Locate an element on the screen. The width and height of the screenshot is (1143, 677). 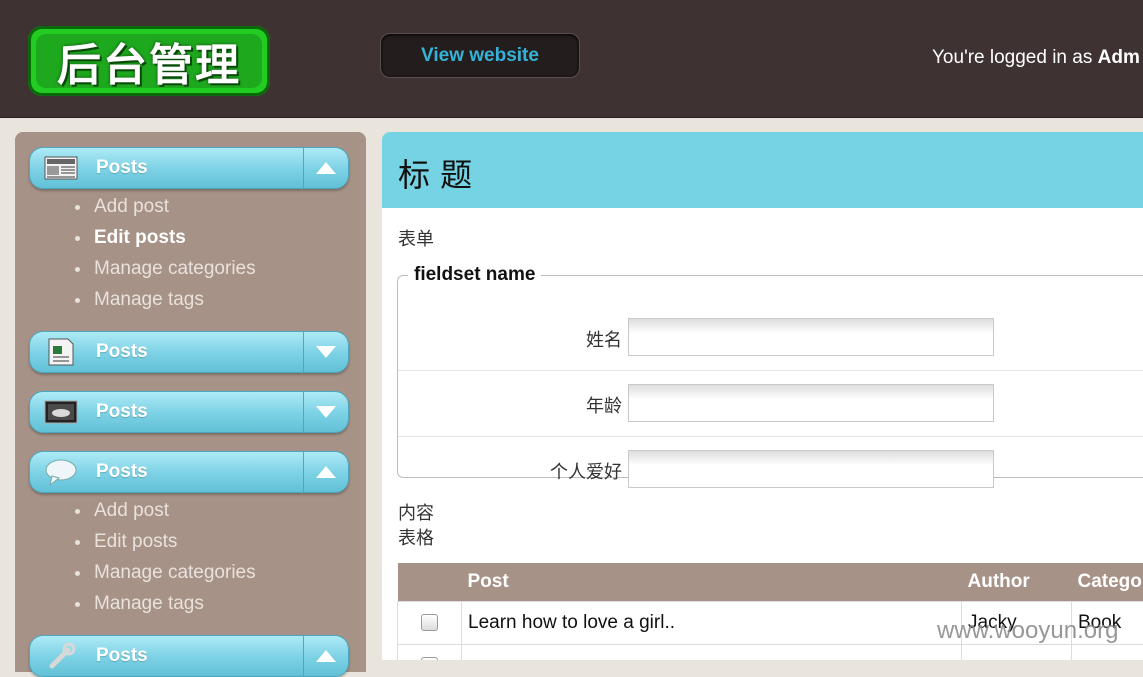
content-labels: 内容 表格 is located at coordinates (416, 526).